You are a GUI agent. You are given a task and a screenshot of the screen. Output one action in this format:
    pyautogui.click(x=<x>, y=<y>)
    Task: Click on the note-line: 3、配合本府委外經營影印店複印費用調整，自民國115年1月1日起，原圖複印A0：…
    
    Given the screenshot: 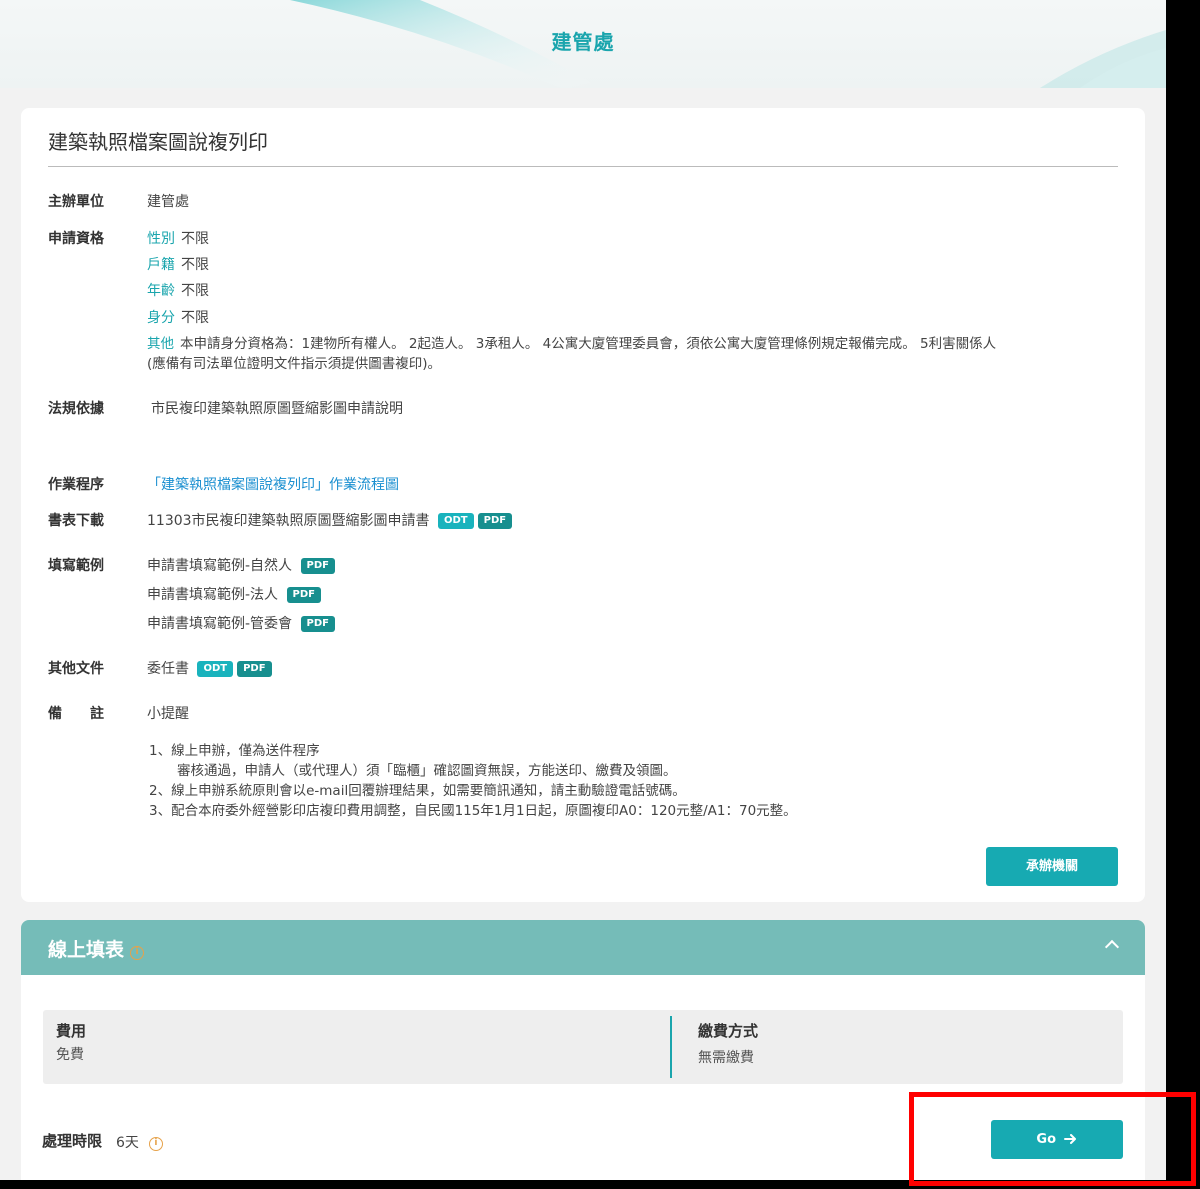 What is the action you would take?
    pyautogui.click(x=473, y=811)
    